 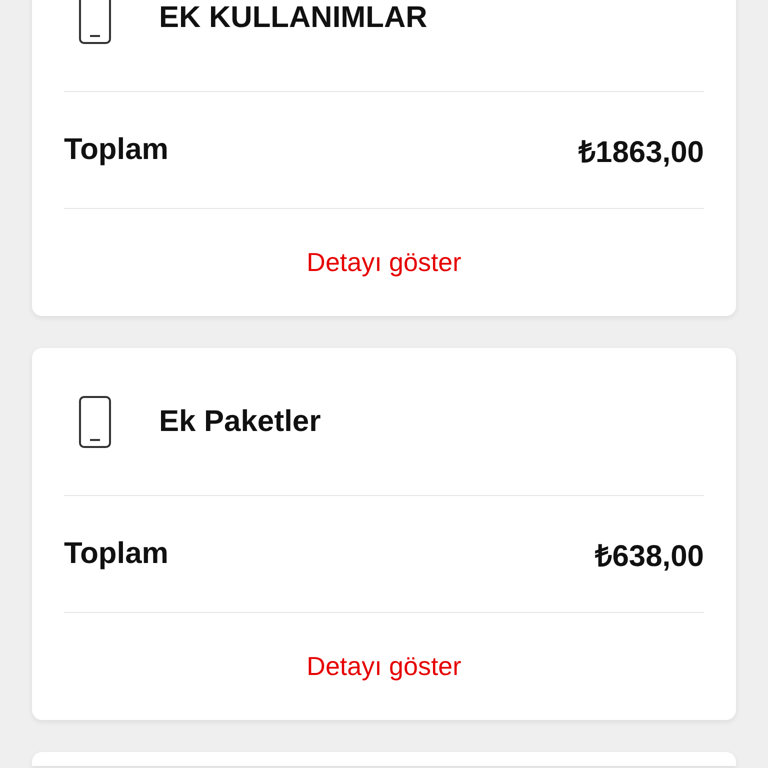 What do you see at coordinates (240, 421) in the screenshot?
I see `card-title: Ek Paketler` at bounding box center [240, 421].